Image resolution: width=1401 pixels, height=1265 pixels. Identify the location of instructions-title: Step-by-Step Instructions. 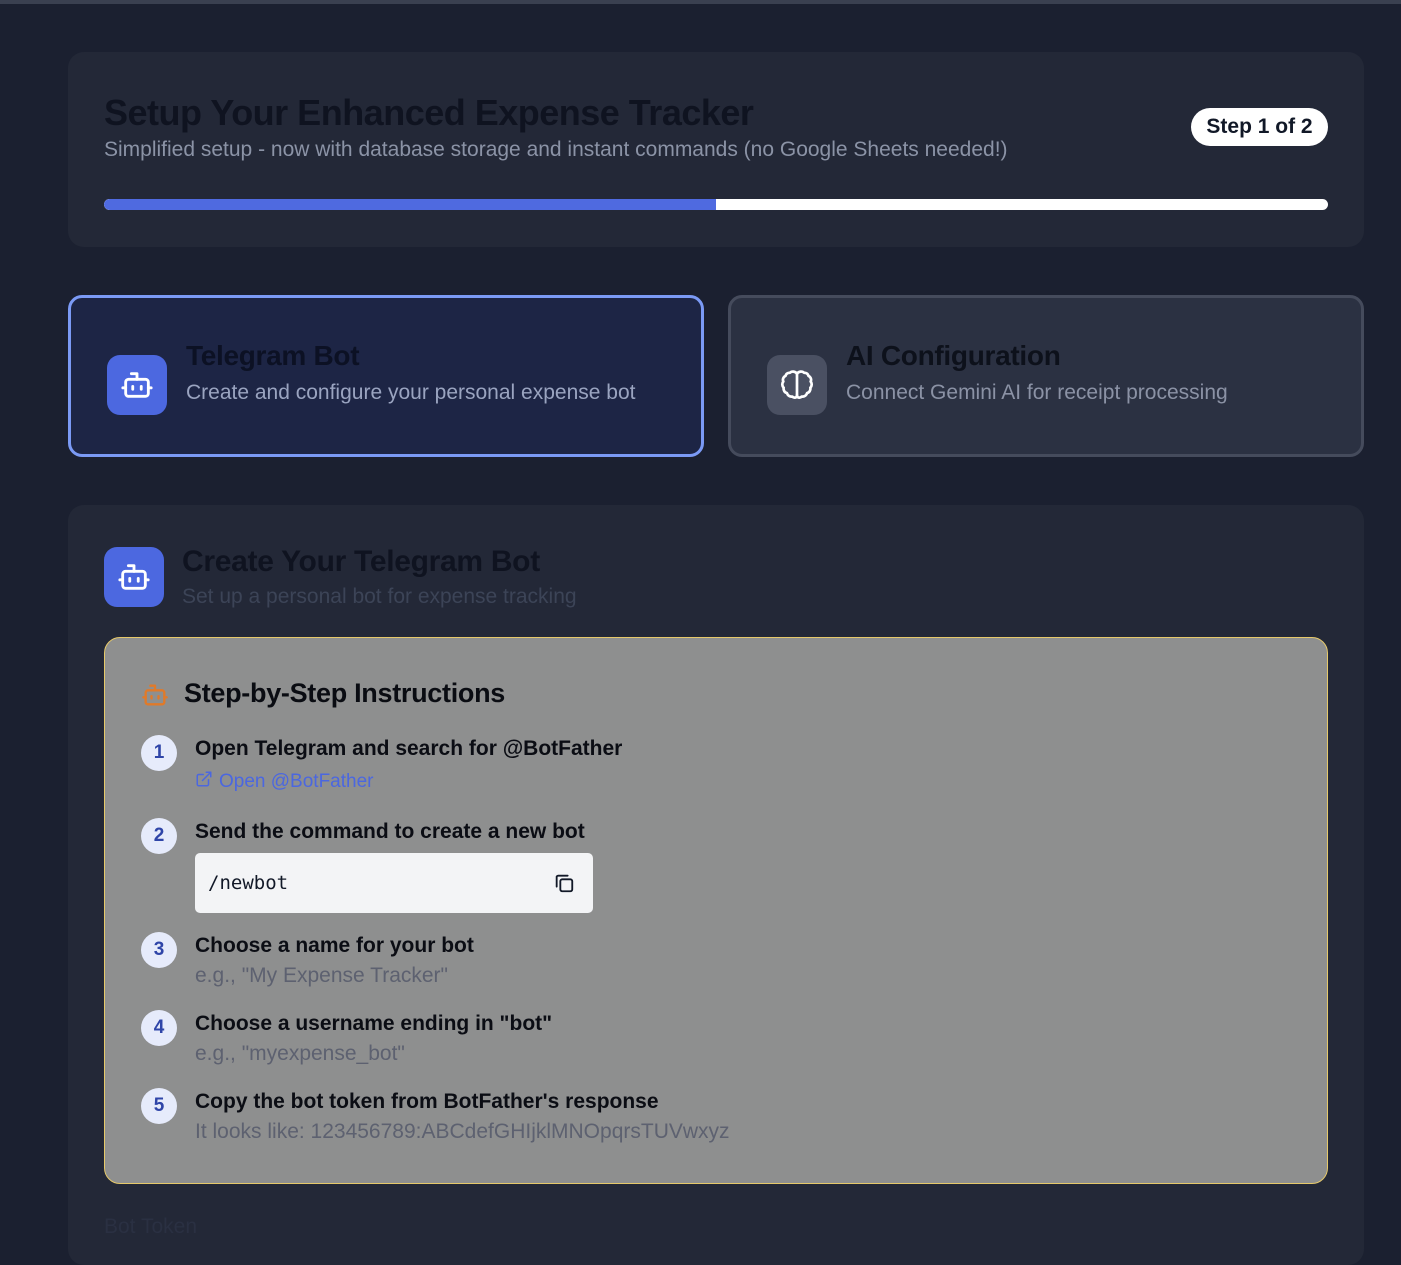
(345, 693).